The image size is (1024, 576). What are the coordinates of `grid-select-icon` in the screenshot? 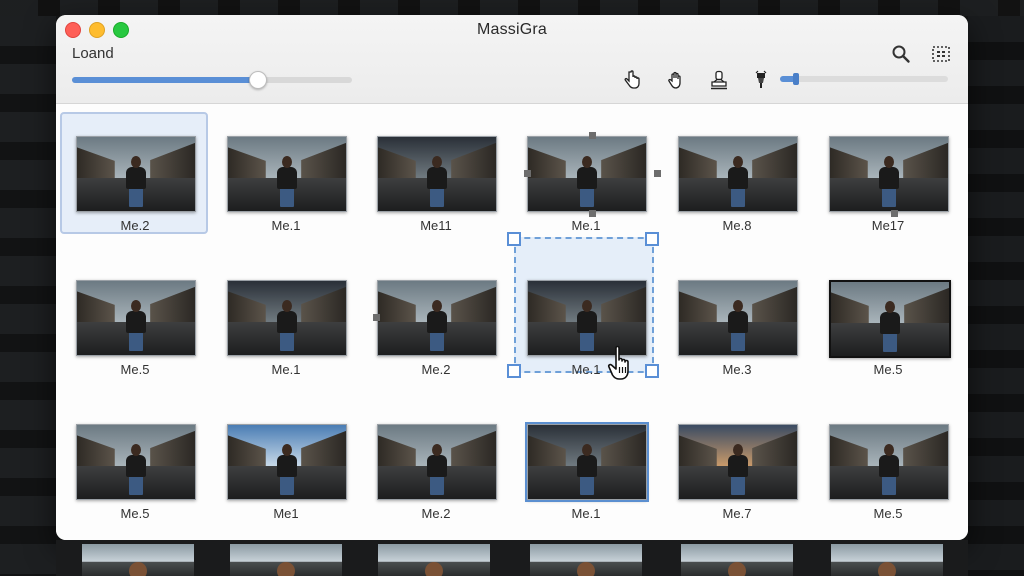 It's located at (941, 54).